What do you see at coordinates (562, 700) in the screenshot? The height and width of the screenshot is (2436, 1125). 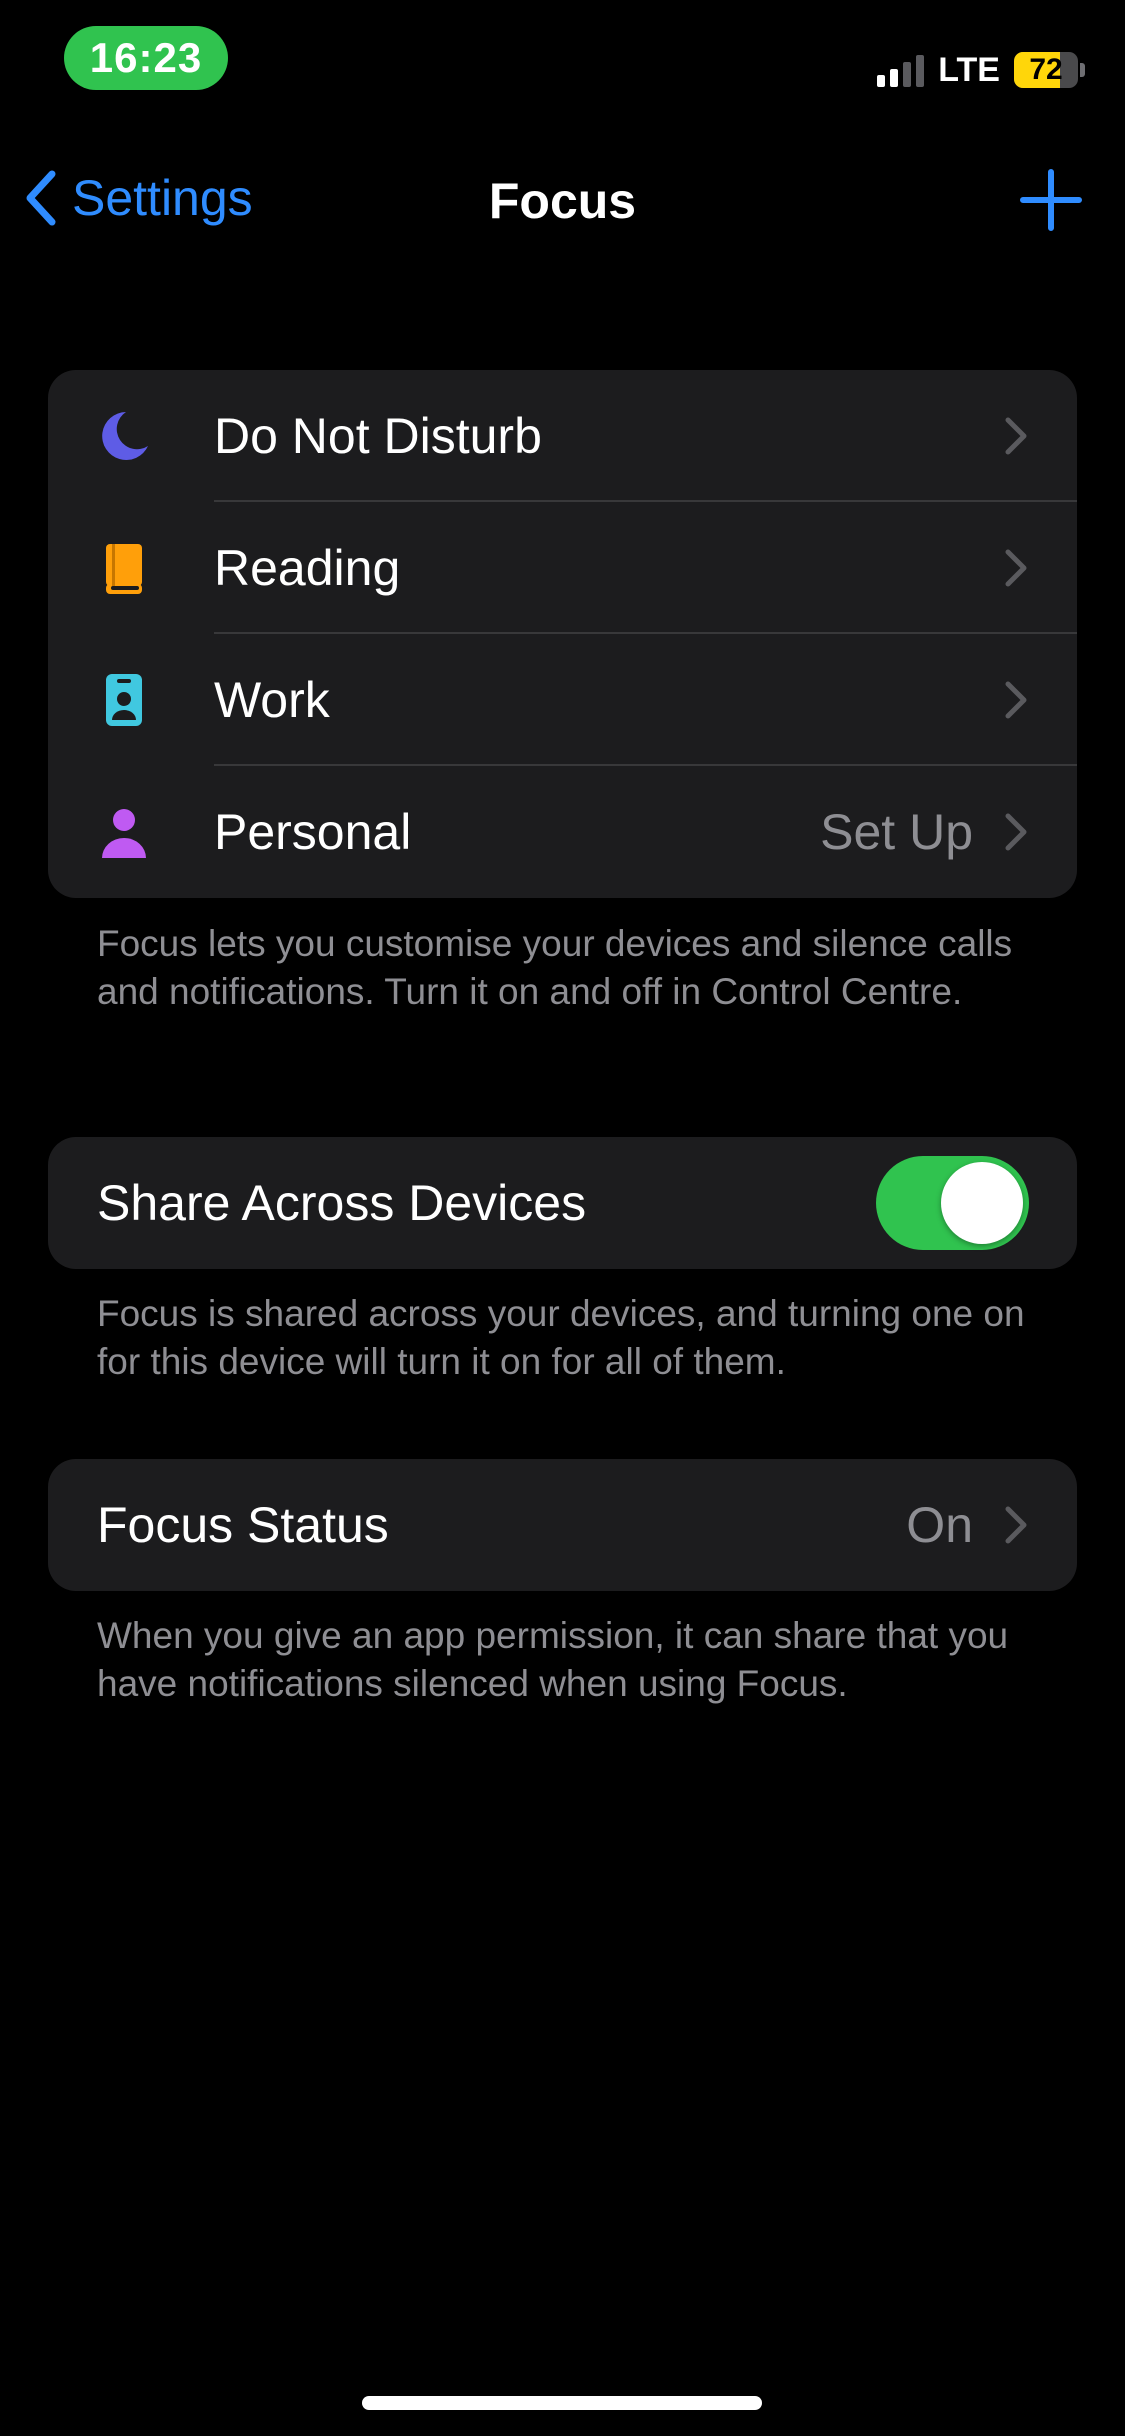 I see `focus-mode-work: Work` at bounding box center [562, 700].